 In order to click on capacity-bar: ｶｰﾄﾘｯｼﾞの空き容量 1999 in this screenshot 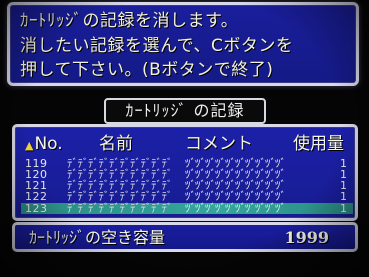, I will do `click(185, 237)`.